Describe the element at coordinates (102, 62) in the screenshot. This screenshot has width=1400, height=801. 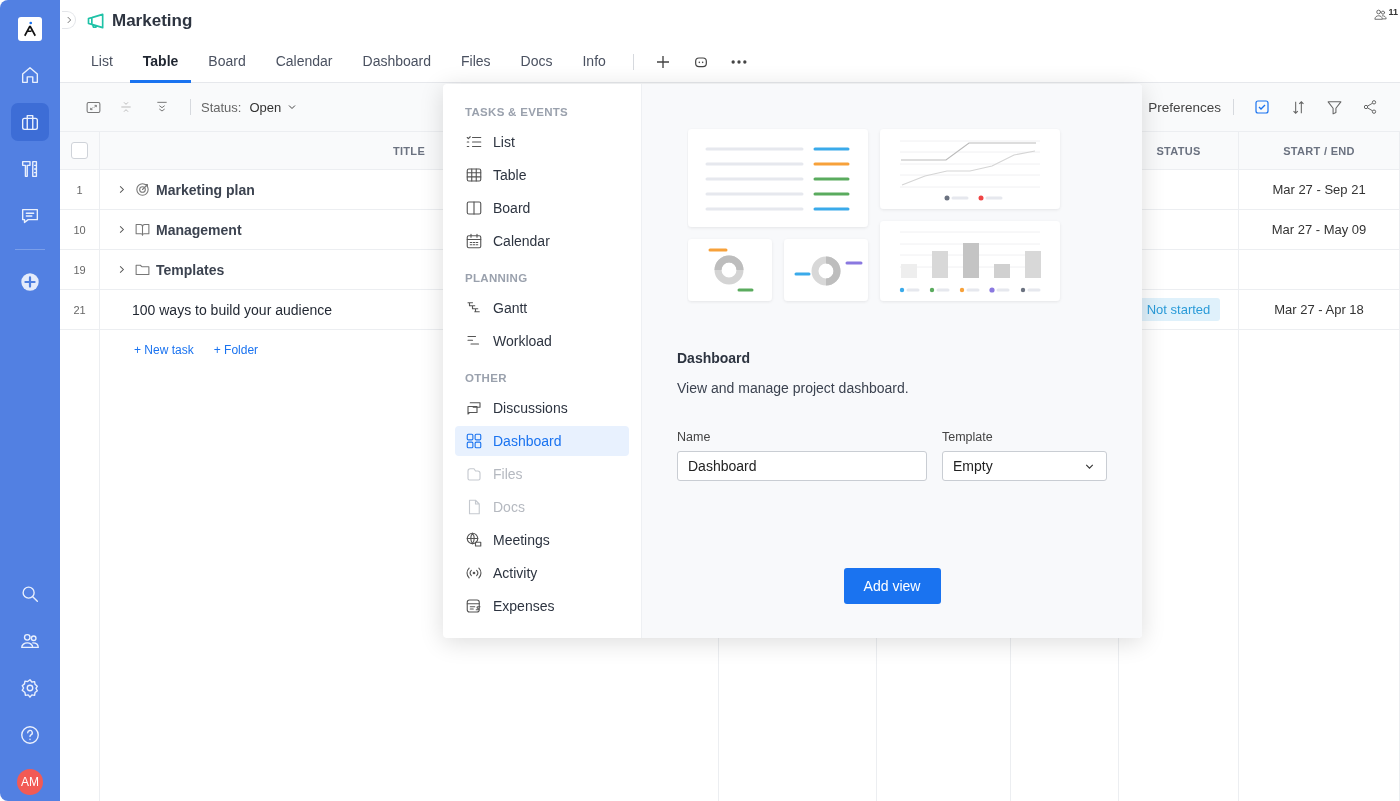
I see `view-tab: List` at that location.